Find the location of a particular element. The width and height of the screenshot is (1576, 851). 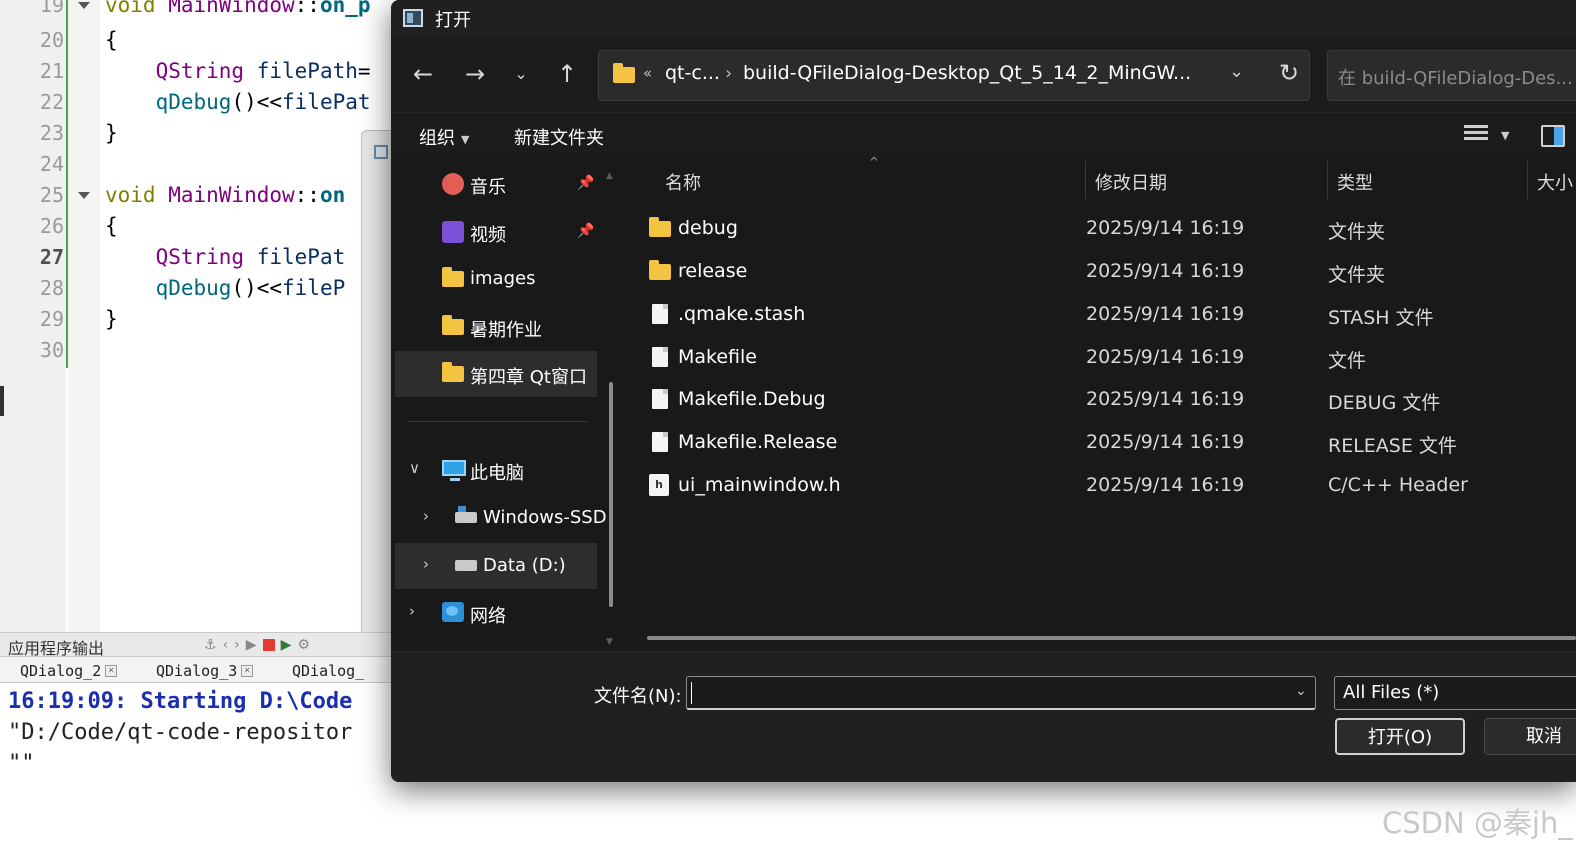

code-line: 27 QString filePat is located at coordinates (200, 257).